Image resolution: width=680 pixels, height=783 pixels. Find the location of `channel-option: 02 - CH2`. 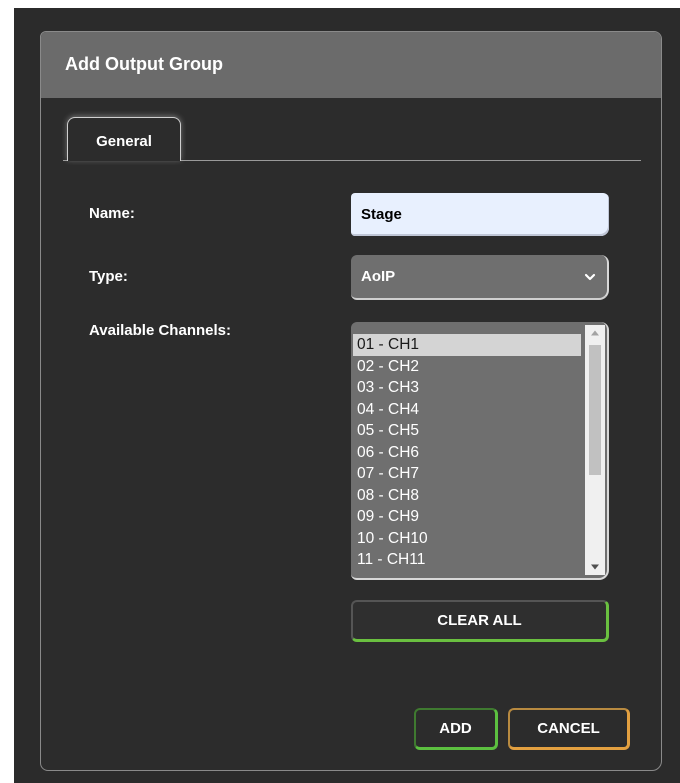

channel-option: 02 - CH2 is located at coordinates (467, 367).